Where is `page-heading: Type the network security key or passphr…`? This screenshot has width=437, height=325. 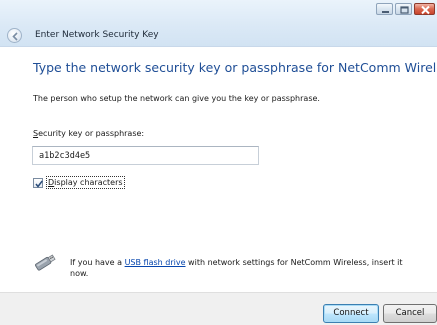
page-heading: Type the network security key or passphr… is located at coordinates (235, 67).